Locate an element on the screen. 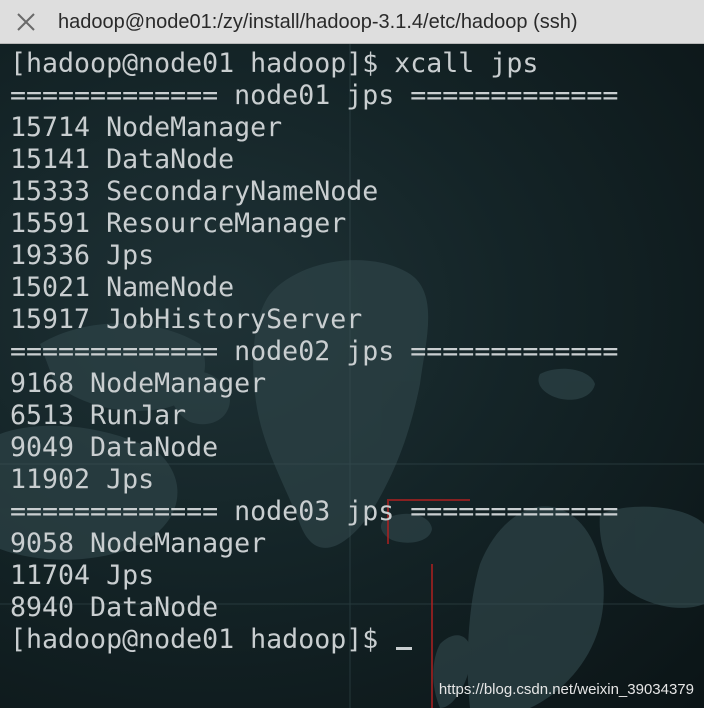  close-icon is located at coordinates (26, 22).